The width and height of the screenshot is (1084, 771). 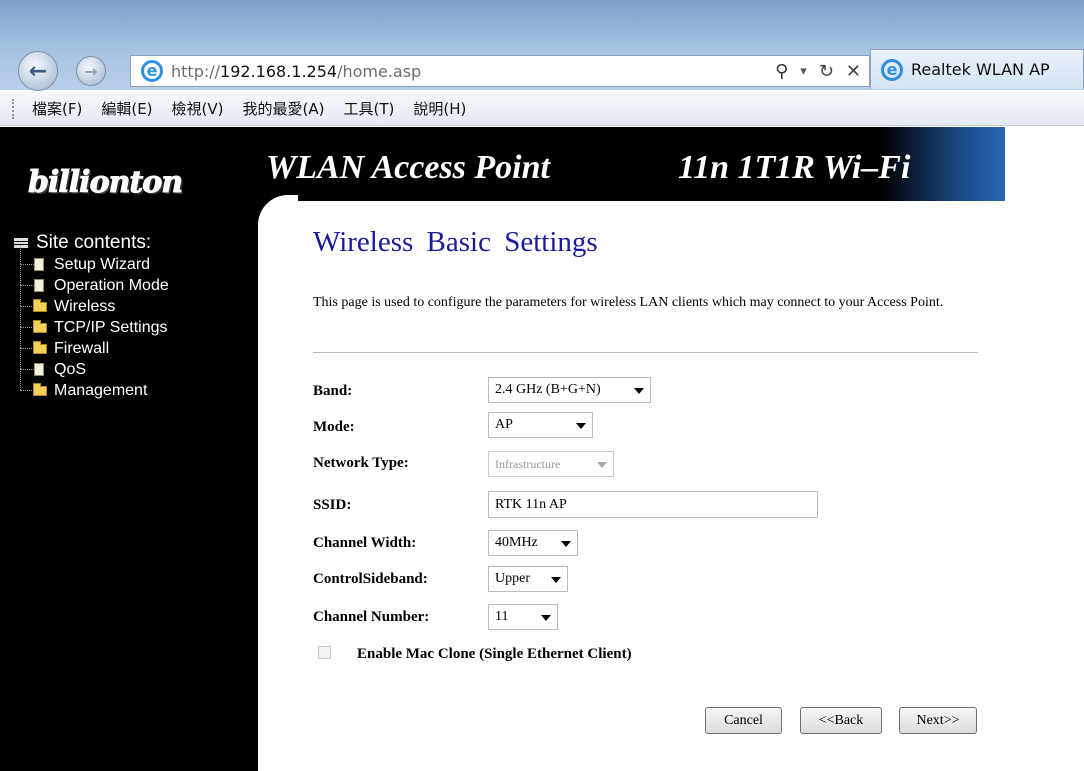 What do you see at coordinates (653, 504) in the screenshot?
I see `ssid-input: RTK 11n AP` at bounding box center [653, 504].